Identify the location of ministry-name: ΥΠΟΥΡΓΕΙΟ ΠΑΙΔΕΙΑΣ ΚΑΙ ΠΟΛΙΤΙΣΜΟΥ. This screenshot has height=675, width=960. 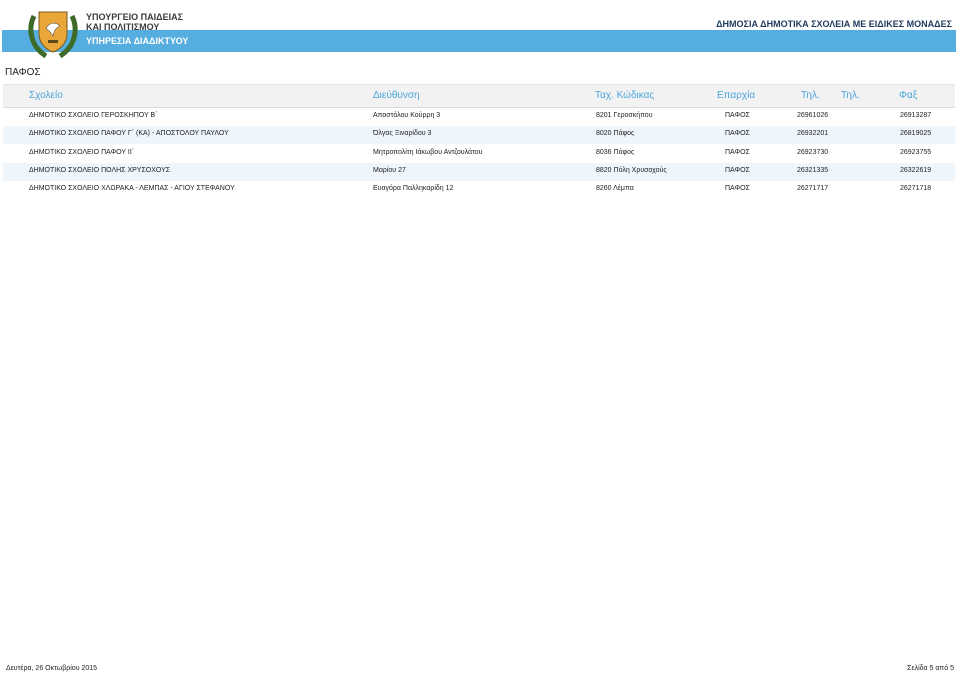
(134, 22).